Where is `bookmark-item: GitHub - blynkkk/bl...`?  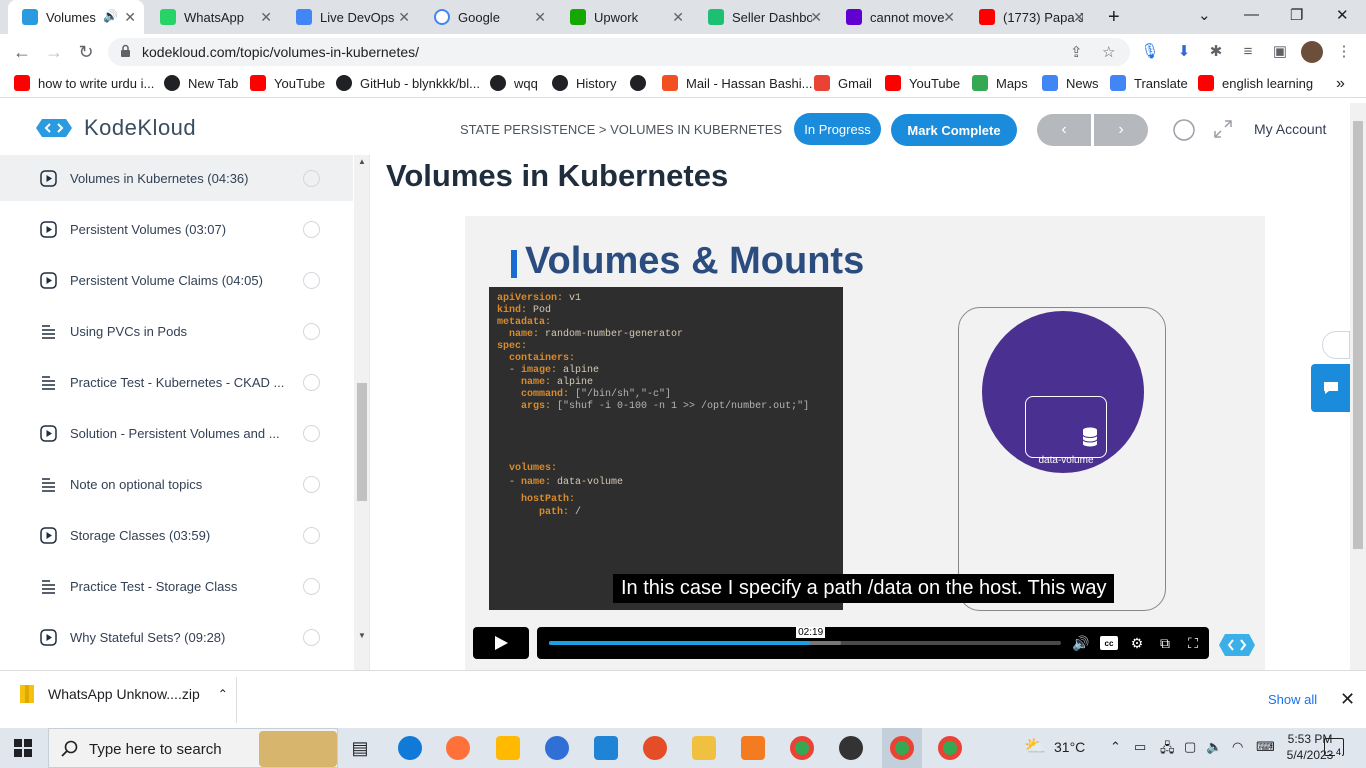 bookmark-item: GitHub - blynkkk/bl... is located at coordinates (408, 83).